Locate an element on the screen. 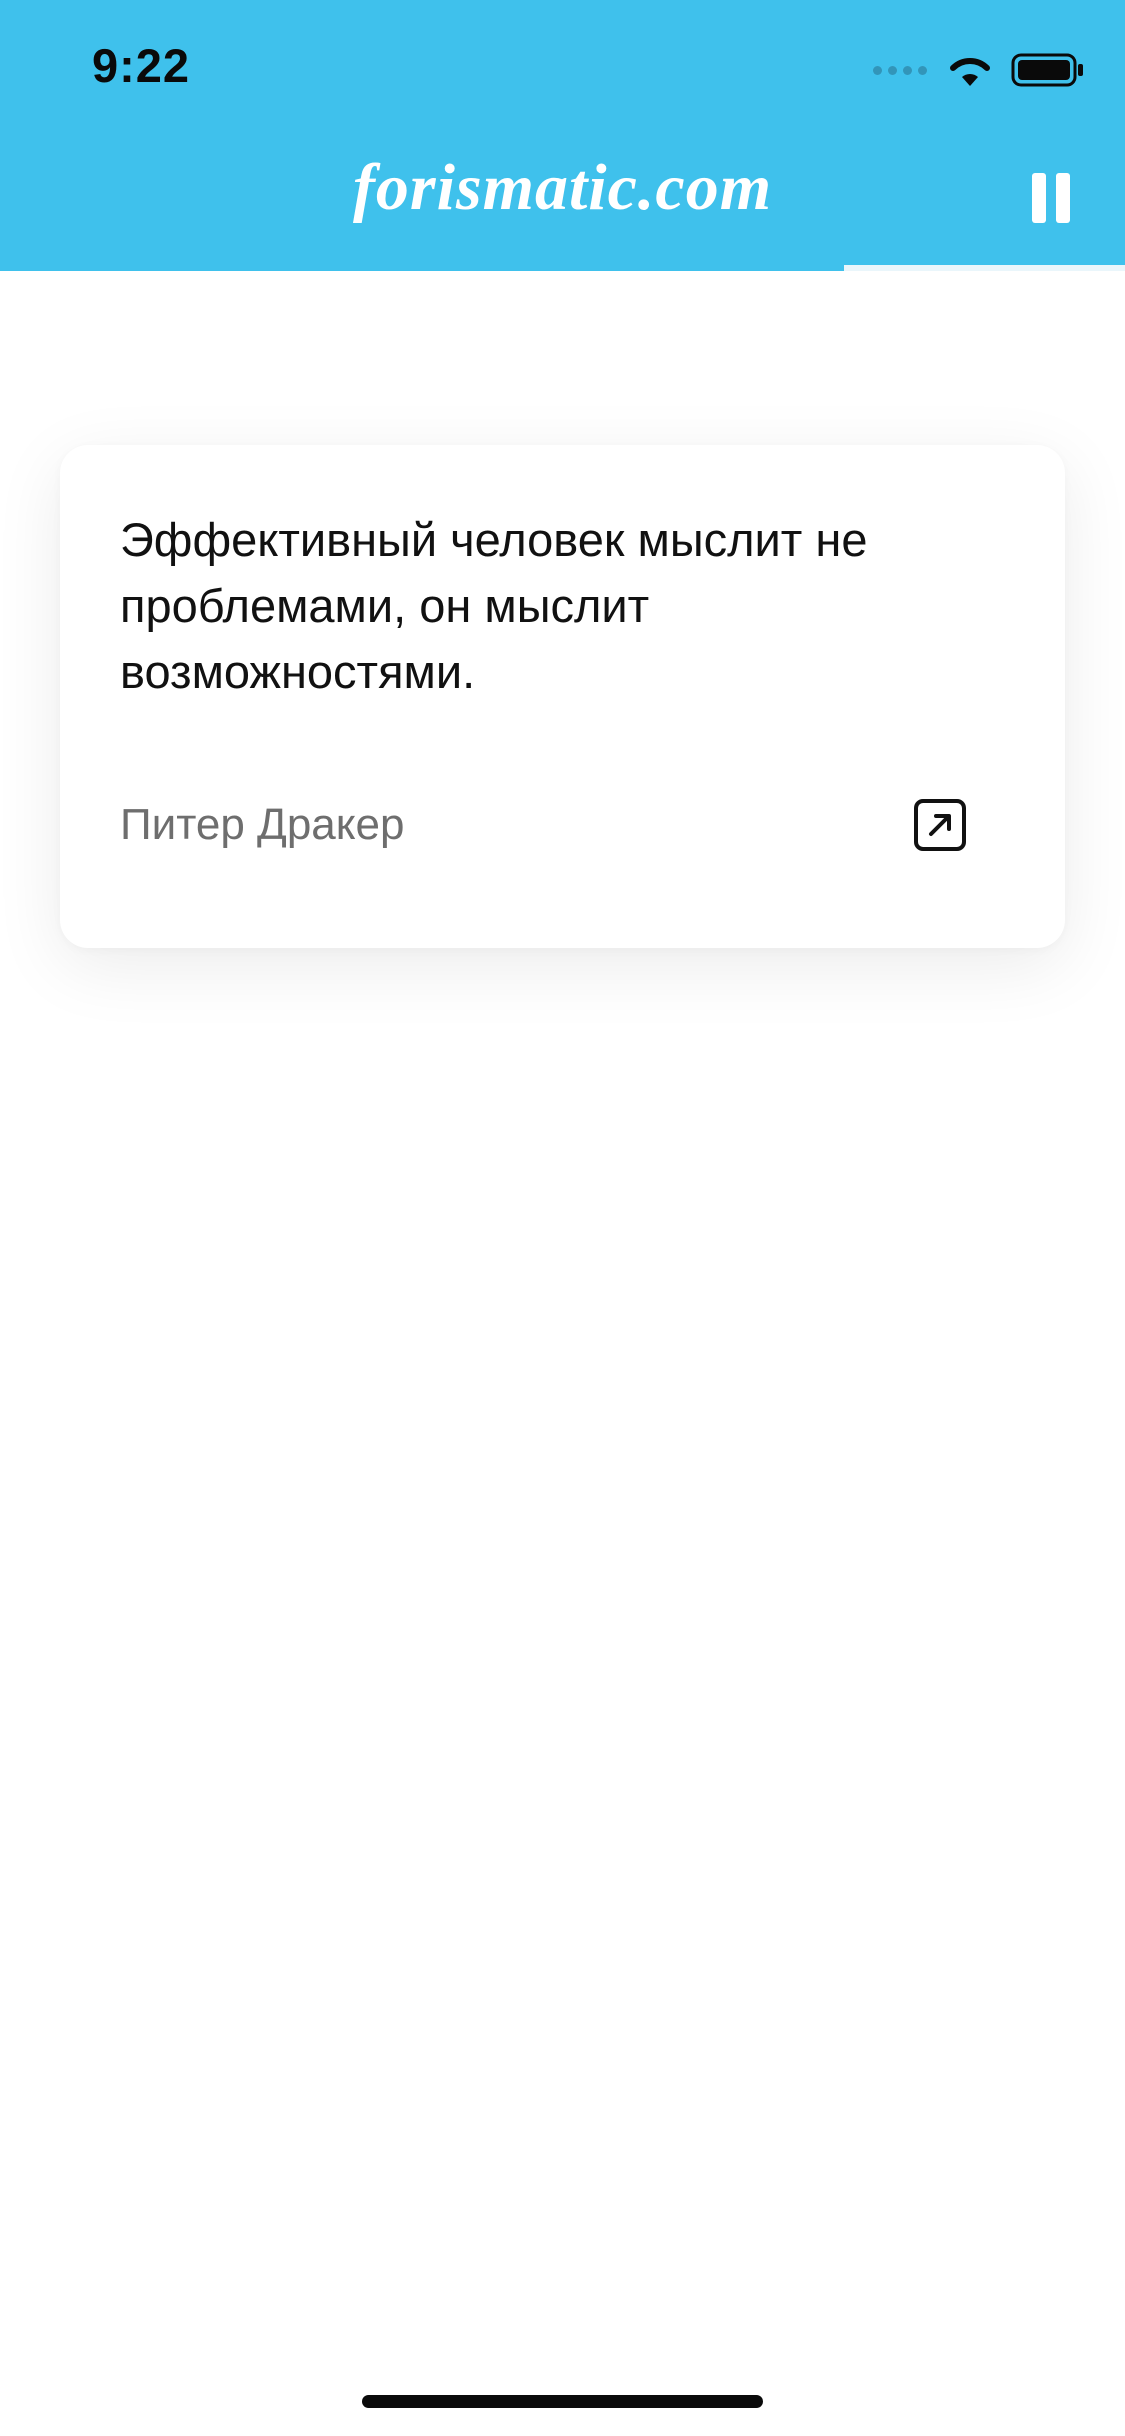  battery-icon is located at coordinates (1047, 70).